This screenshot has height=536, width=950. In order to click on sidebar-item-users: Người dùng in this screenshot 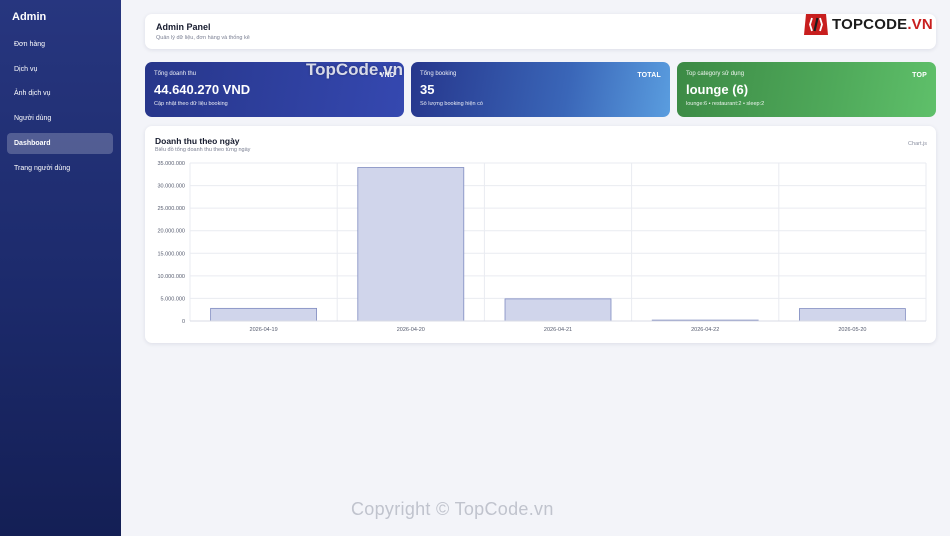, I will do `click(60, 118)`.